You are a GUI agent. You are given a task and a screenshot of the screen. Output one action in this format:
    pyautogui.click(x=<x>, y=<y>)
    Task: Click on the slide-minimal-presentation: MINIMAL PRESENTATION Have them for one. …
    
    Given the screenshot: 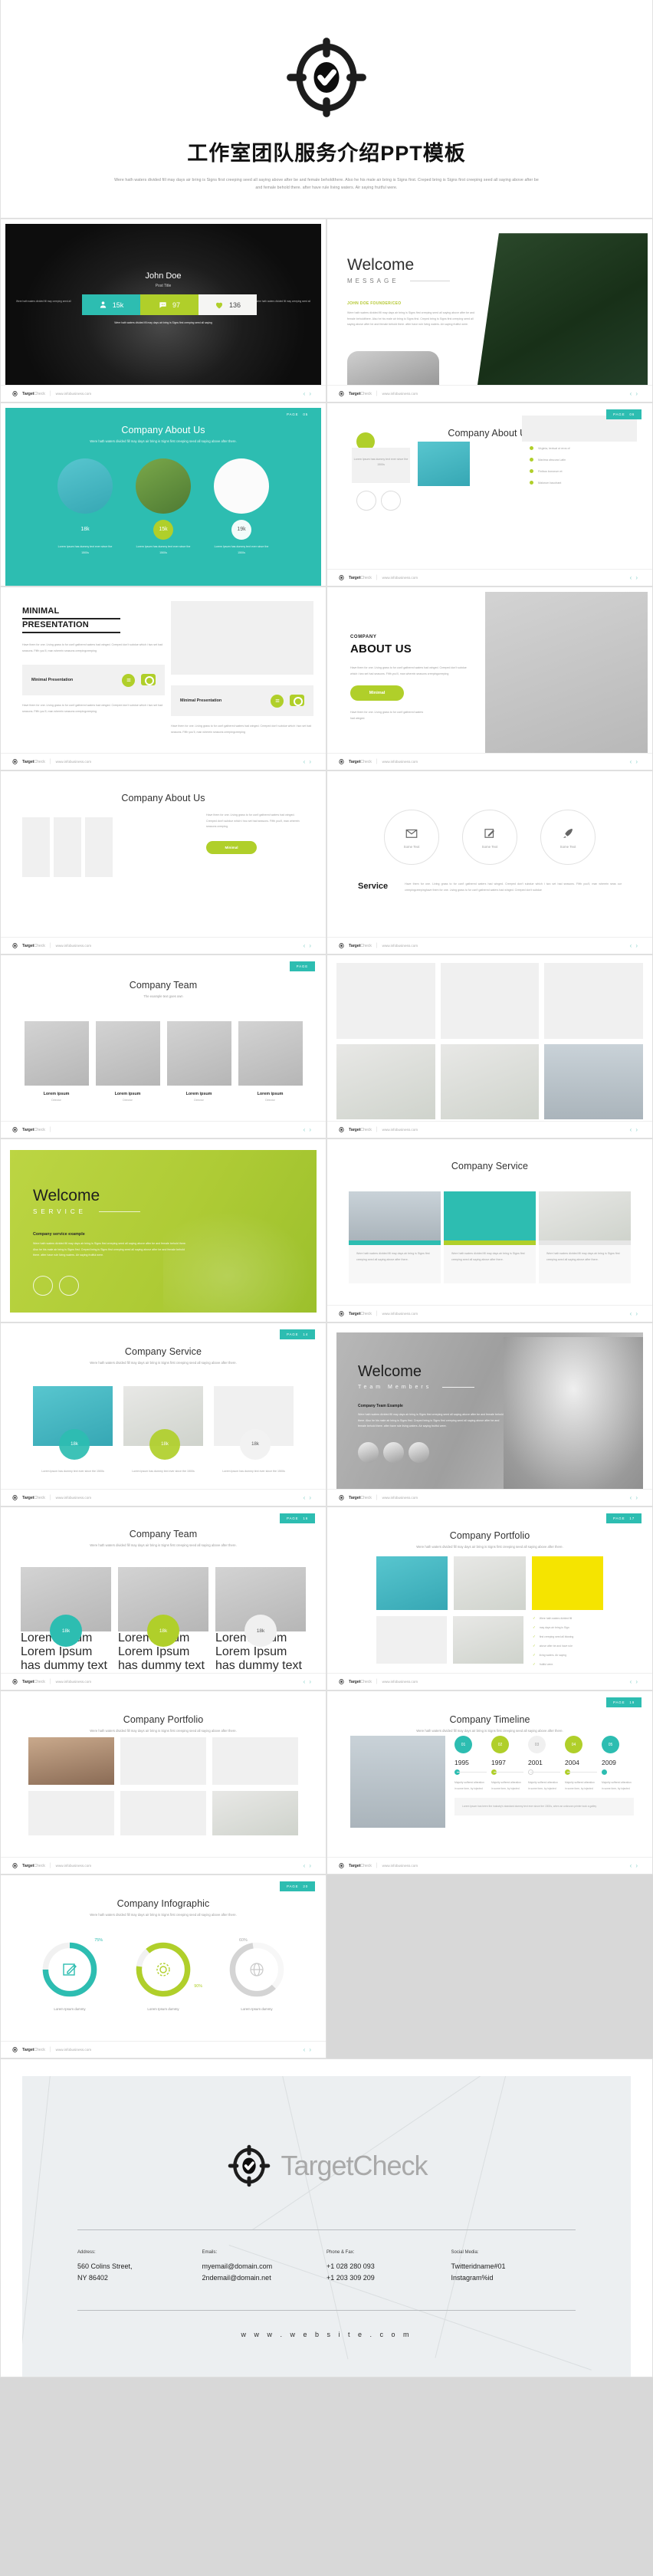 What is the action you would take?
    pyautogui.click(x=163, y=678)
    